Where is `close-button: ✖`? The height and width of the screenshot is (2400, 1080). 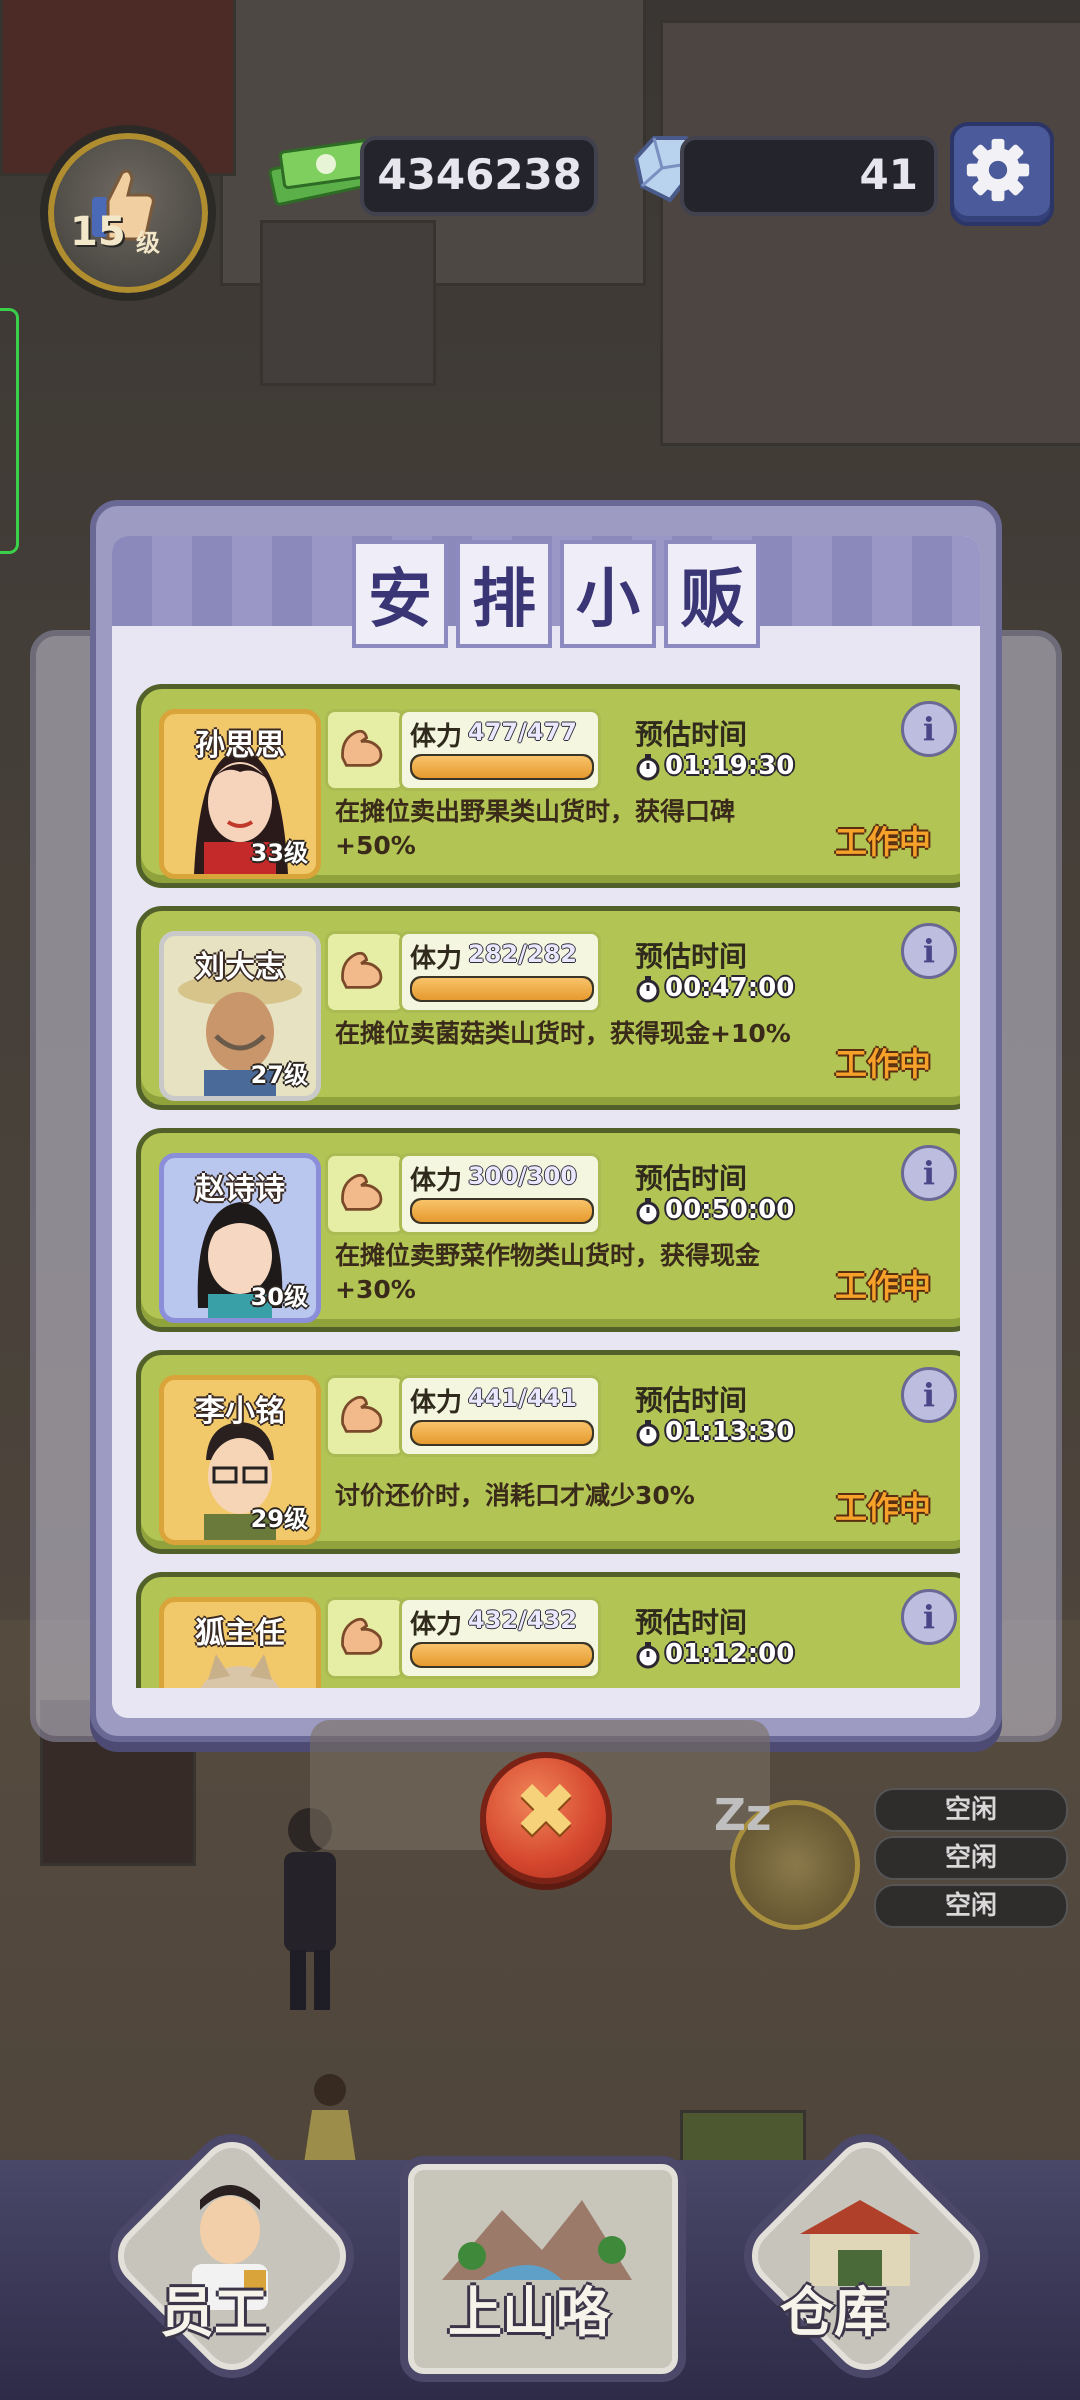 close-button: ✖ is located at coordinates (546, 1818).